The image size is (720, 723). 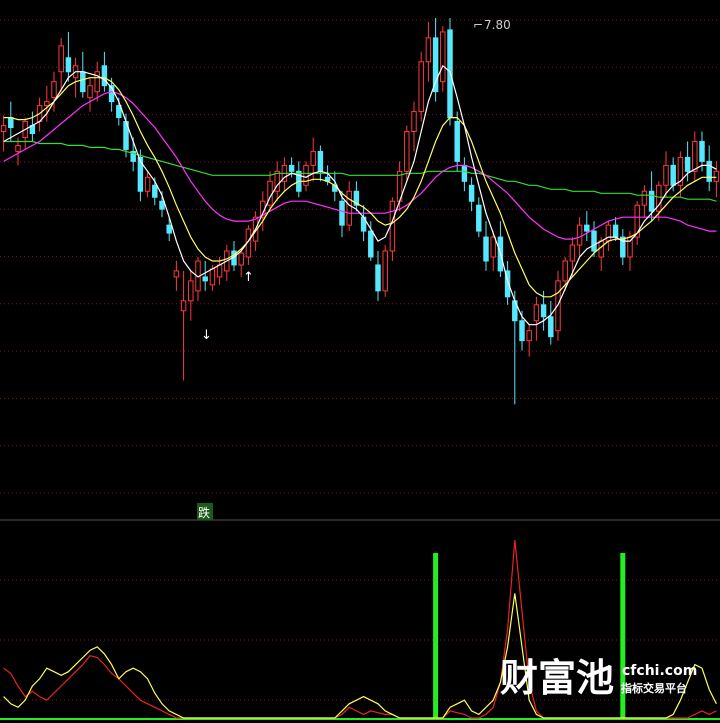 I want to click on watermark-tagline: 指标交易平台, so click(x=654, y=688).